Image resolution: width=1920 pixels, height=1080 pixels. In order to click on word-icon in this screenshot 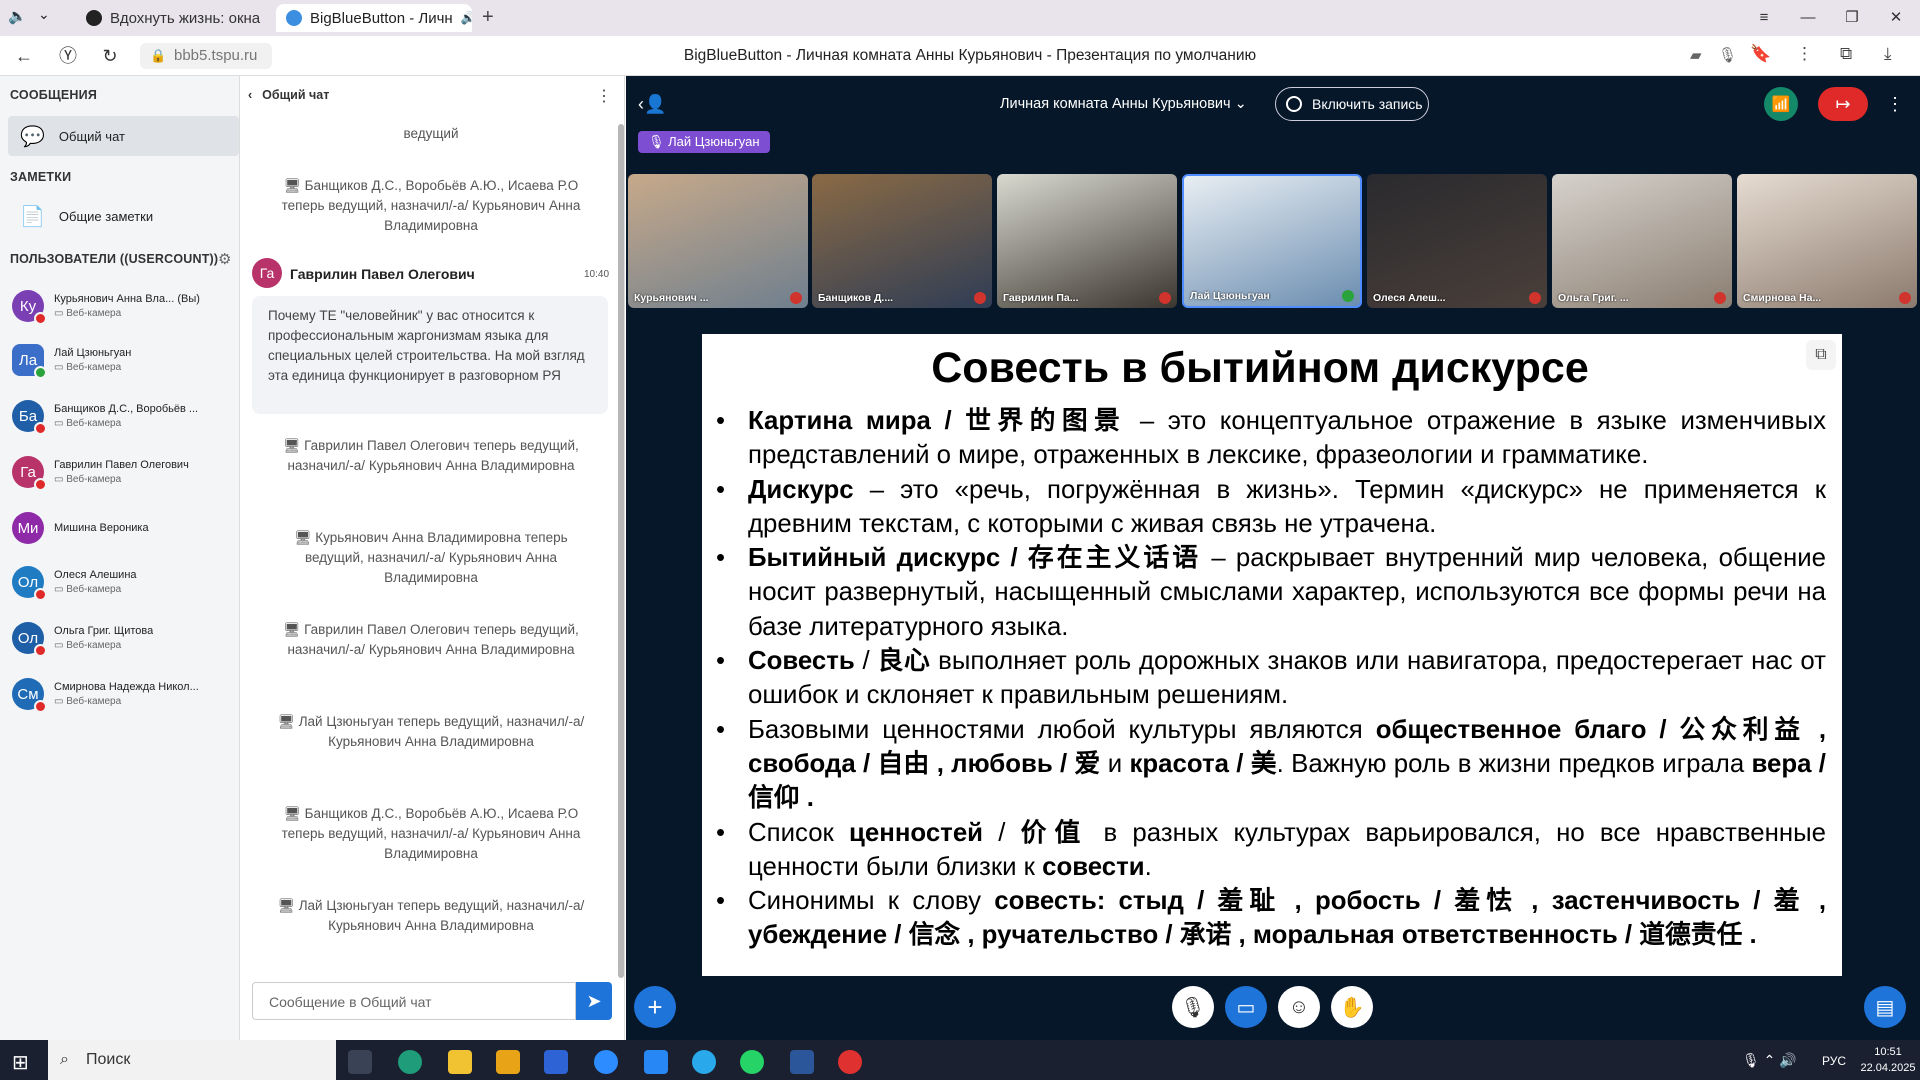, I will do `click(802, 1062)`.